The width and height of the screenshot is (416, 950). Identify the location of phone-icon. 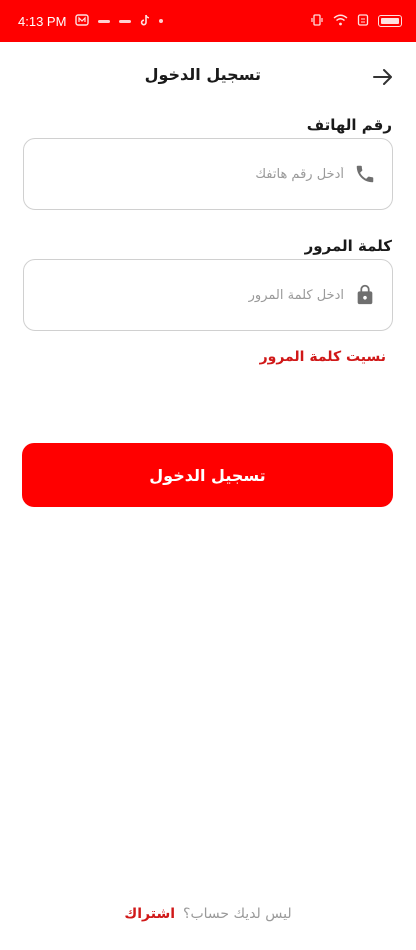
(365, 174).